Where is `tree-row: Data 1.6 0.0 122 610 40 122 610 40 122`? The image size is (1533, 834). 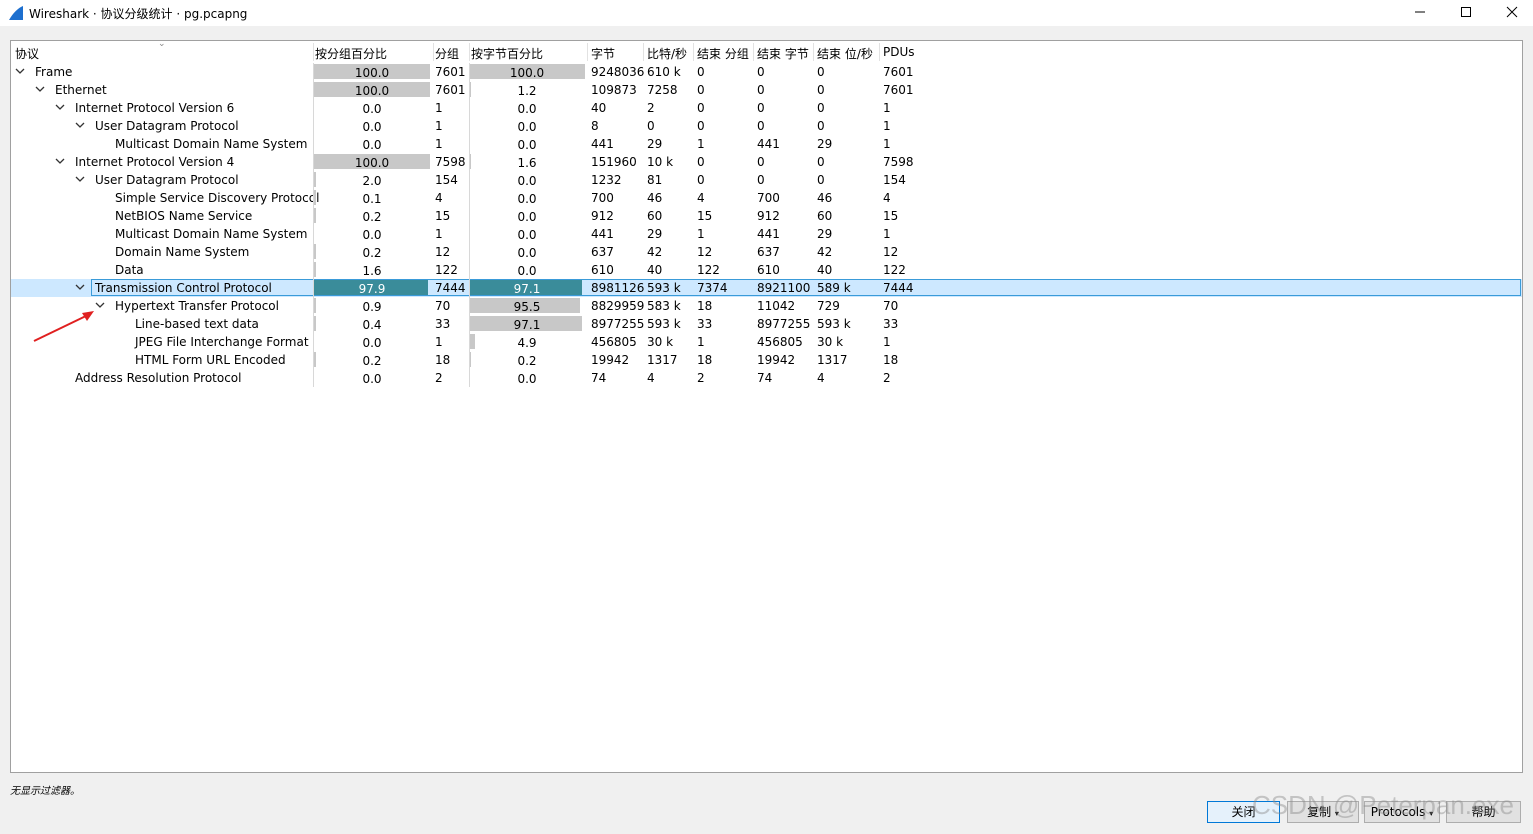 tree-row: Data 1.6 0.0 122 610 40 122 610 40 122 is located at coordinates (766, 270).